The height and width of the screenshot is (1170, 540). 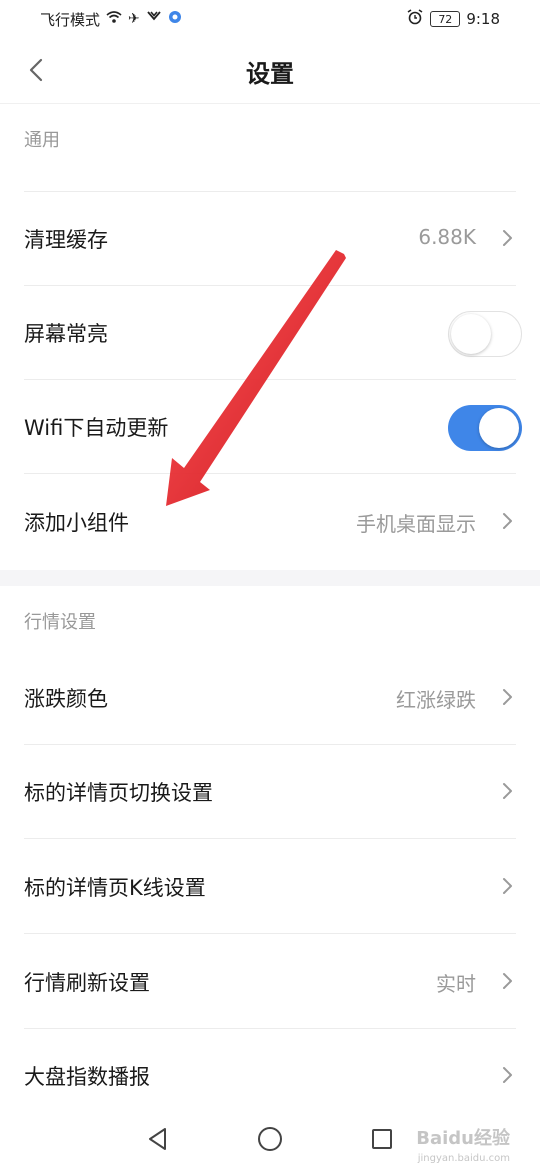 What do you see at coordinates (270, 887) in the screenshot?
I see `settings-row-kline: 标的详情页K线设置` at bounding box center [270, 887].